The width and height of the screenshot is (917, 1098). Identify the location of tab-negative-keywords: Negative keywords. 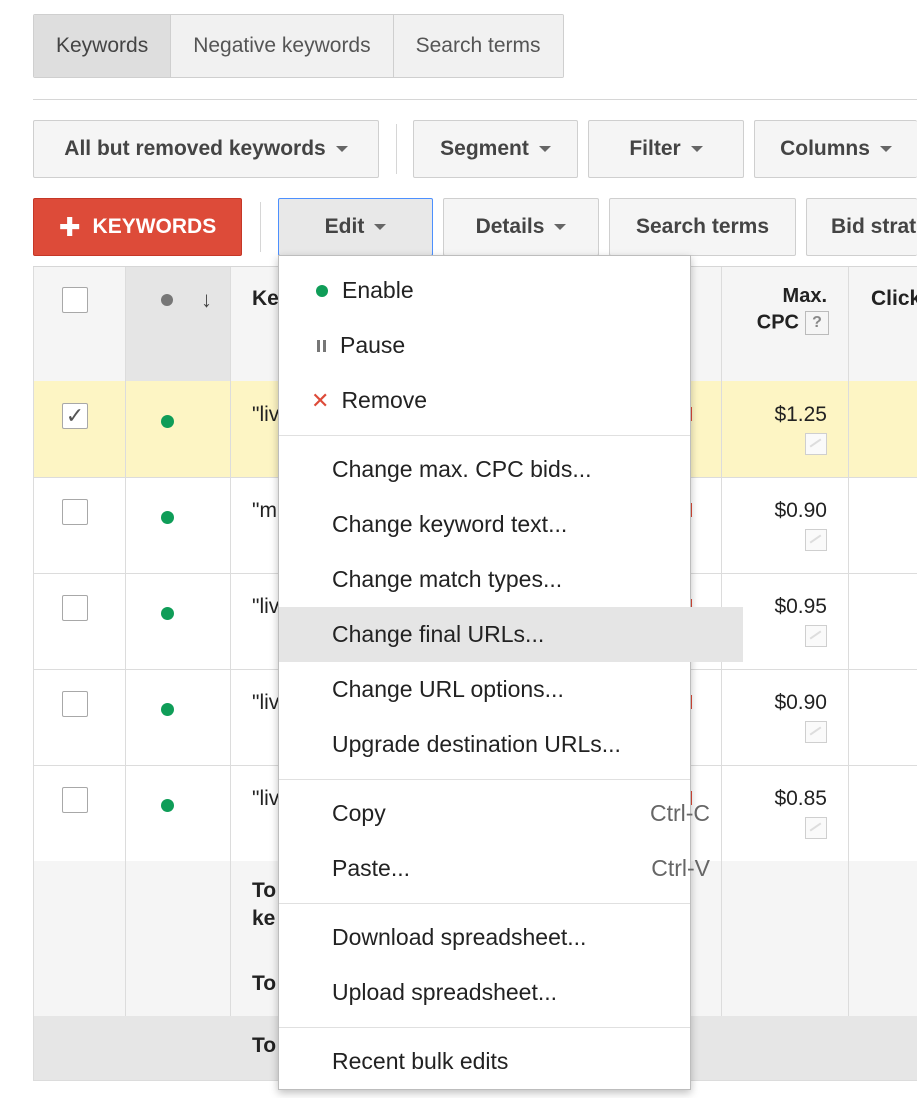
(282, 46).